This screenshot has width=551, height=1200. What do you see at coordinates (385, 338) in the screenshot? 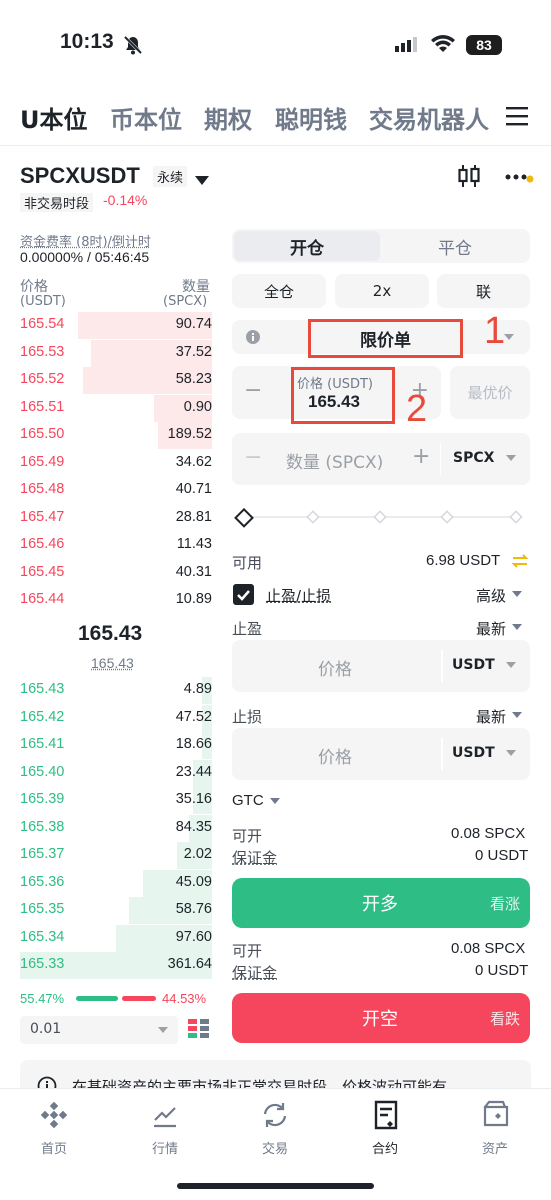
I see `order-type-value: 限价单` at bounding box center [385, 338].